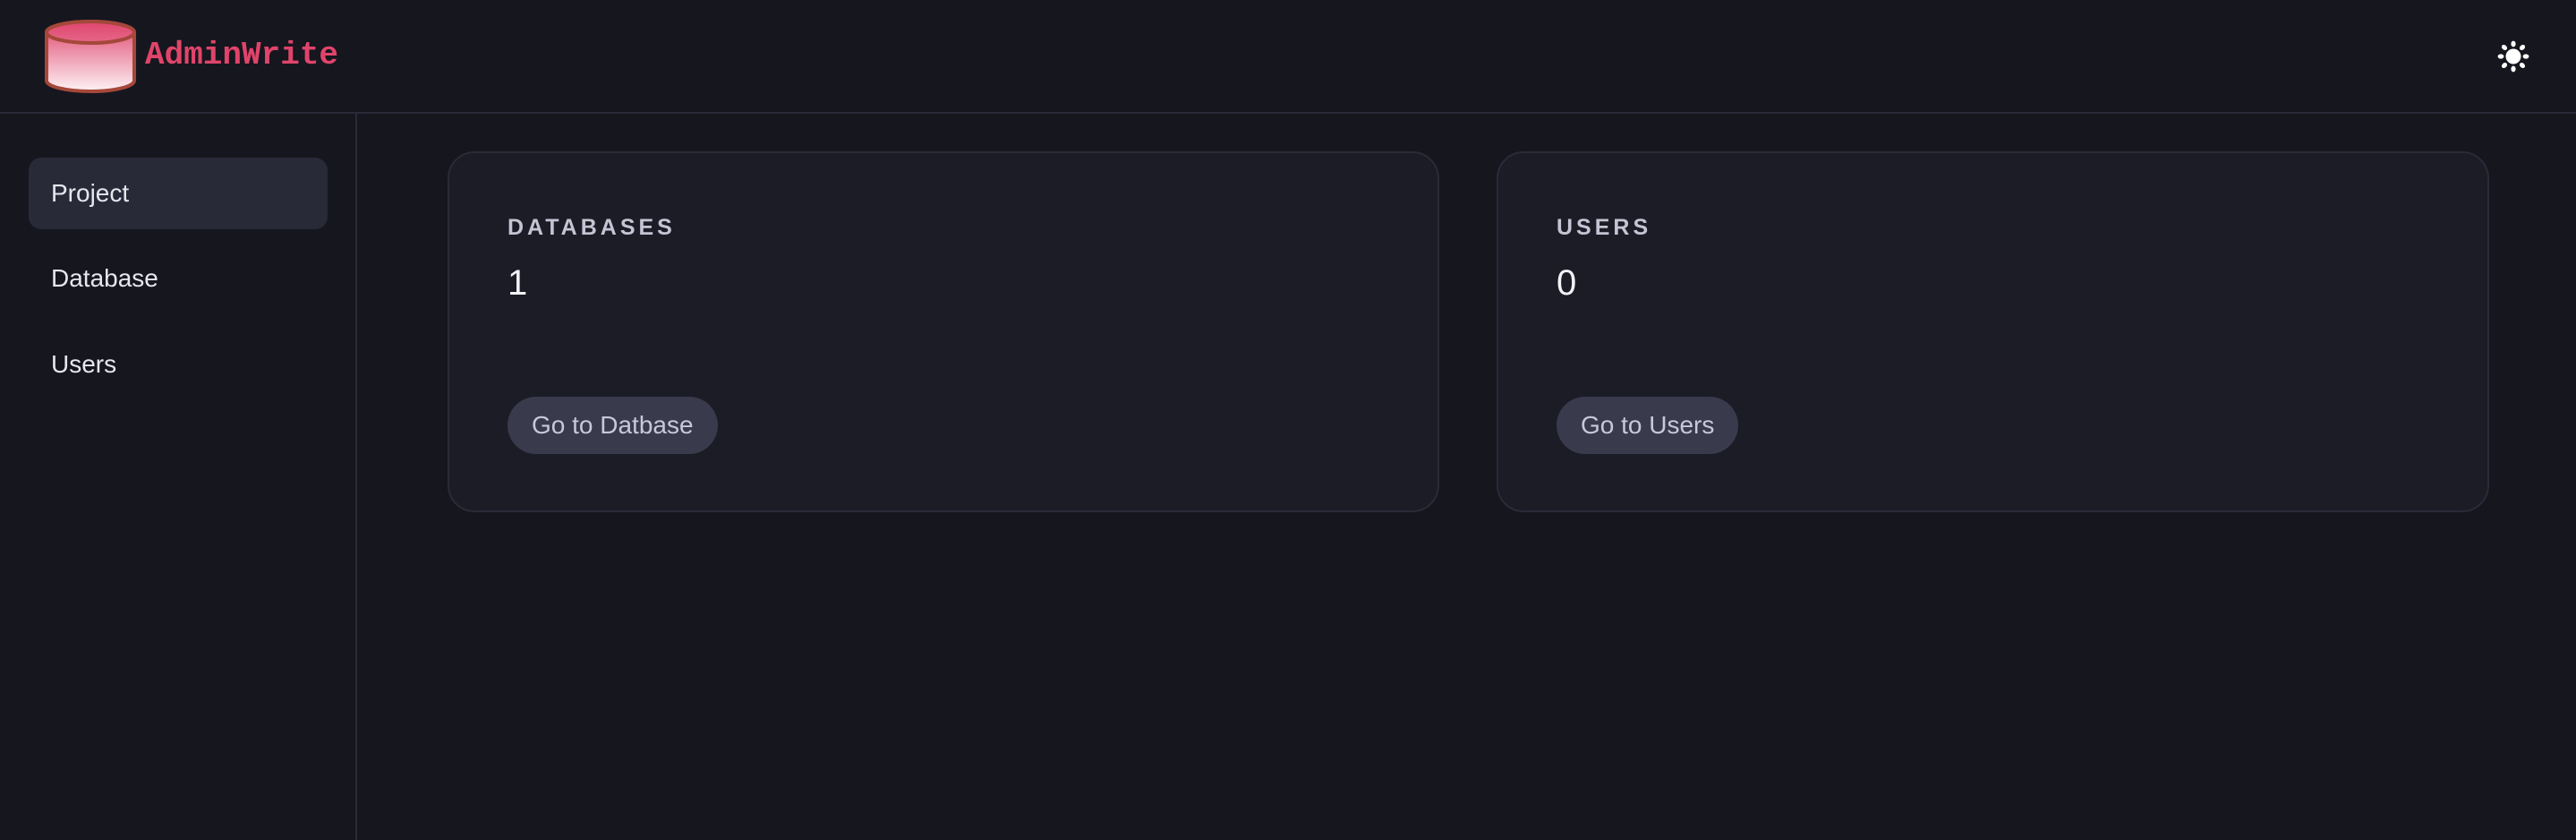 The width and height of the screenshot is (2576, 840). I want to click on users-count: 0, so click(1567, 283).